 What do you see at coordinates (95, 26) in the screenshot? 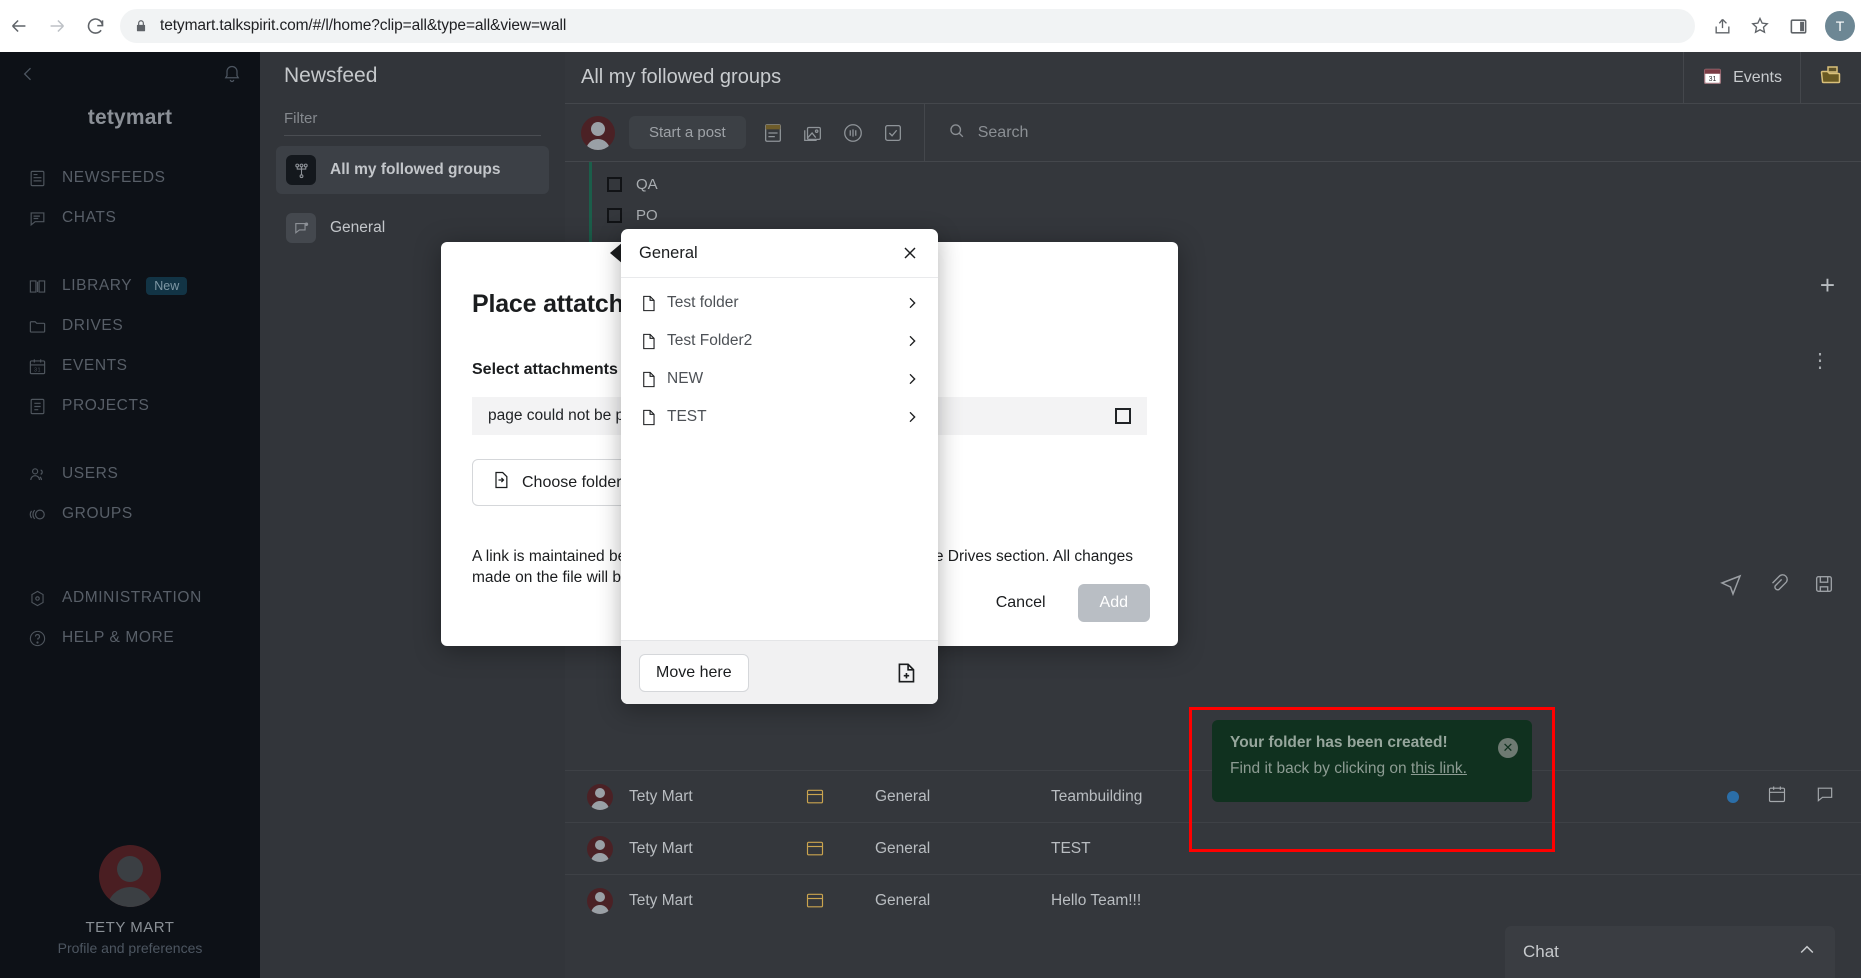
I see `reload-icon` at bounding box center [95, 26].